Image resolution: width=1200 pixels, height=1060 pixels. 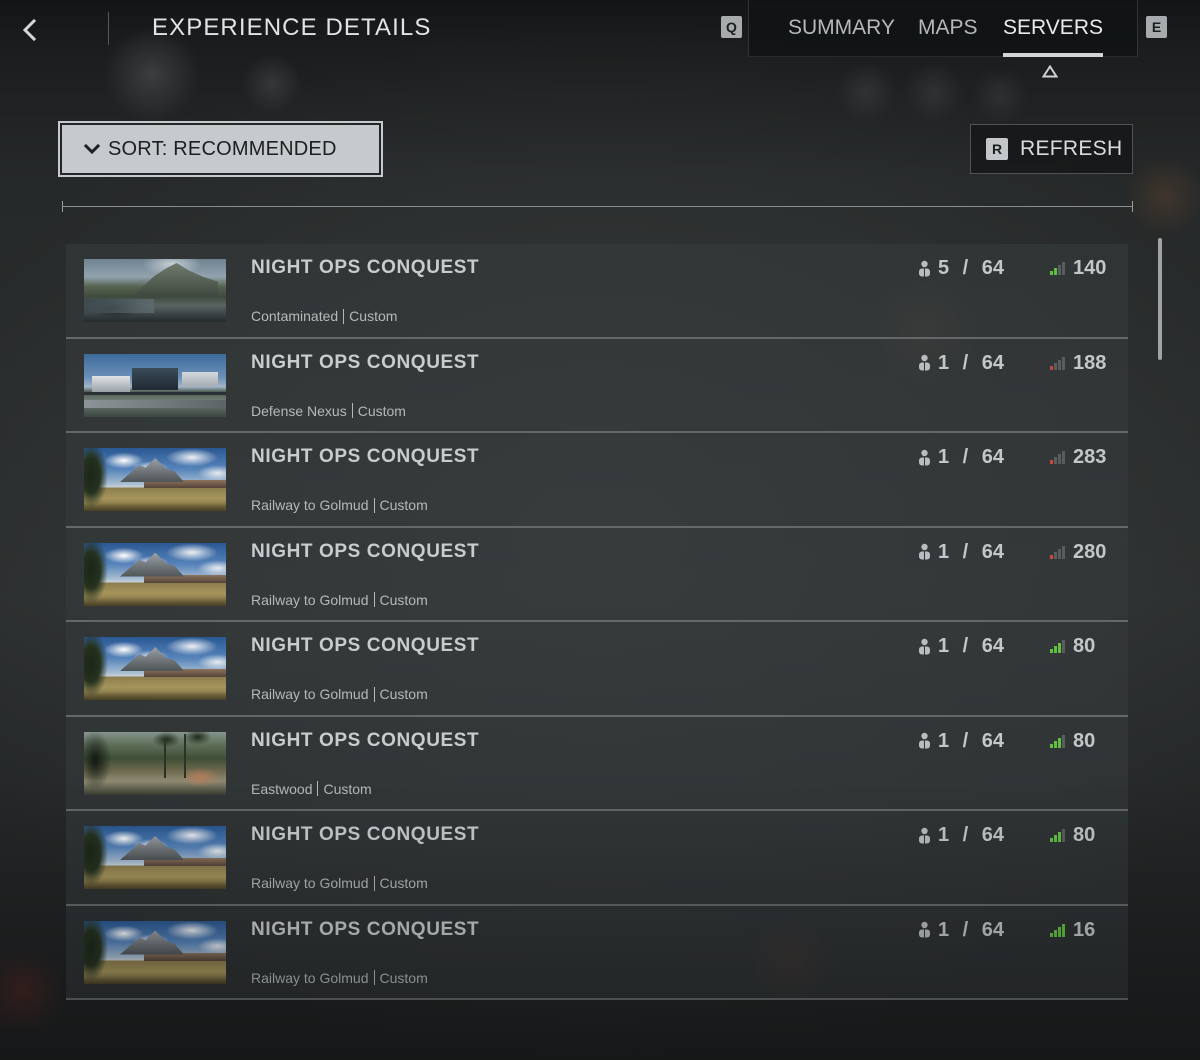 I want to click on header-divider, so click(x=108, y=28).